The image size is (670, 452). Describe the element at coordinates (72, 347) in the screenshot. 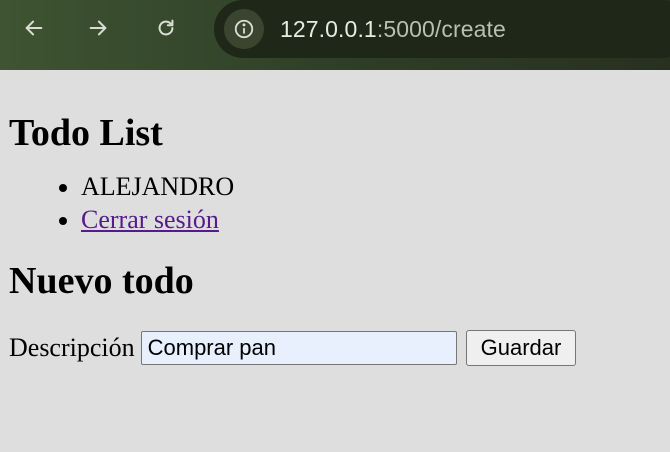

I see `description-label: Descripción` at that location.